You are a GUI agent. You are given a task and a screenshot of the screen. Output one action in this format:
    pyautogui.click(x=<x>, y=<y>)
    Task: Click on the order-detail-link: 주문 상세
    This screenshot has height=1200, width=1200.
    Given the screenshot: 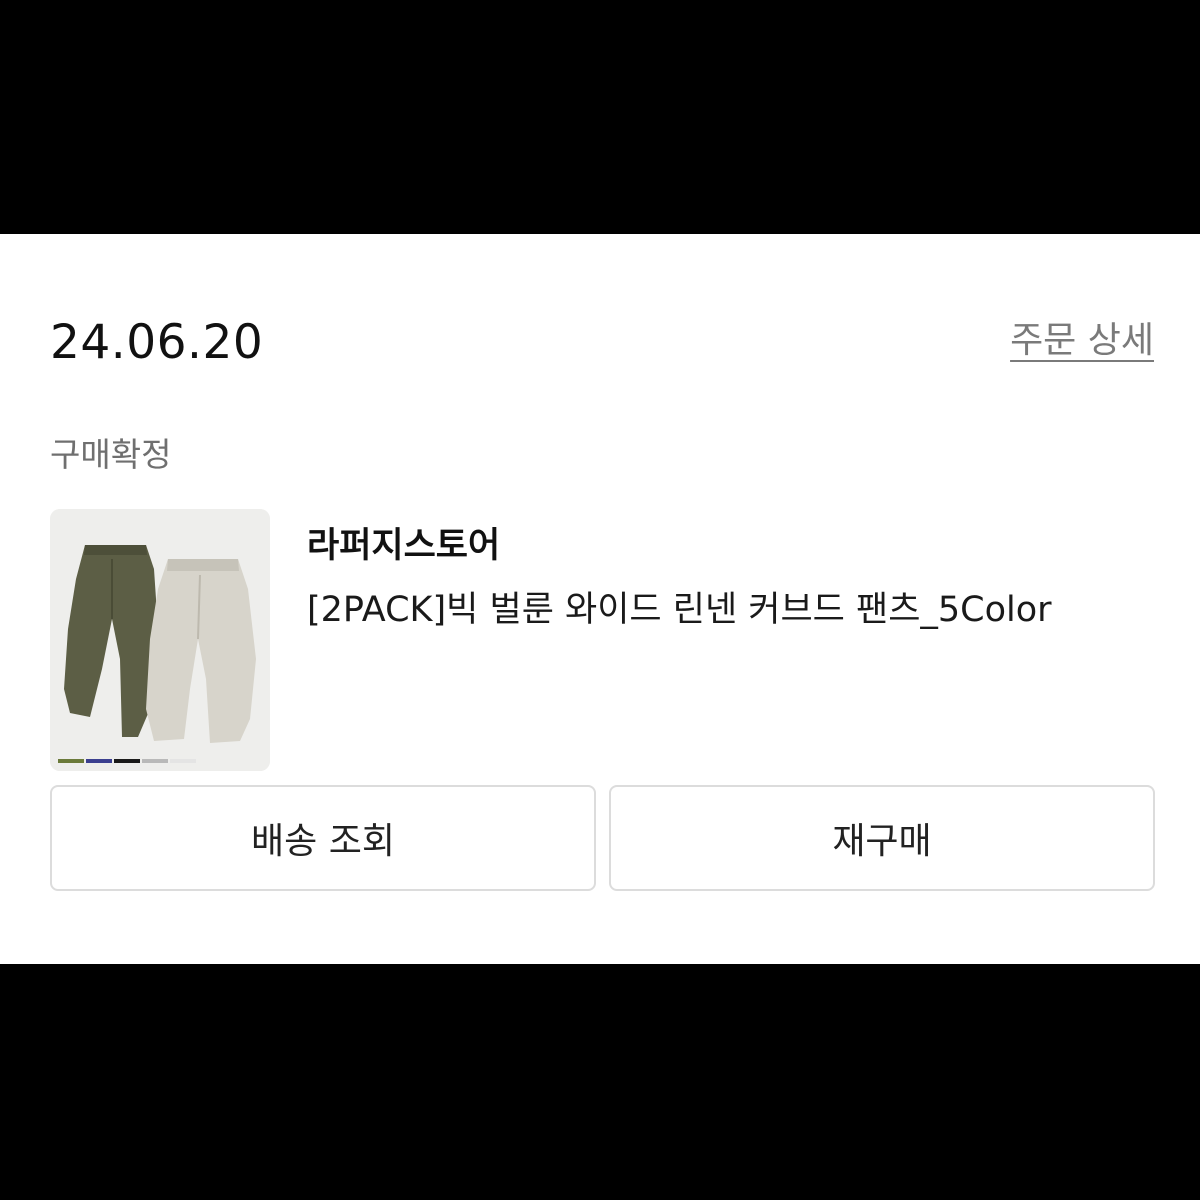 What is the action you would take?
    pyautogui.click(x=1082, y=341)
    